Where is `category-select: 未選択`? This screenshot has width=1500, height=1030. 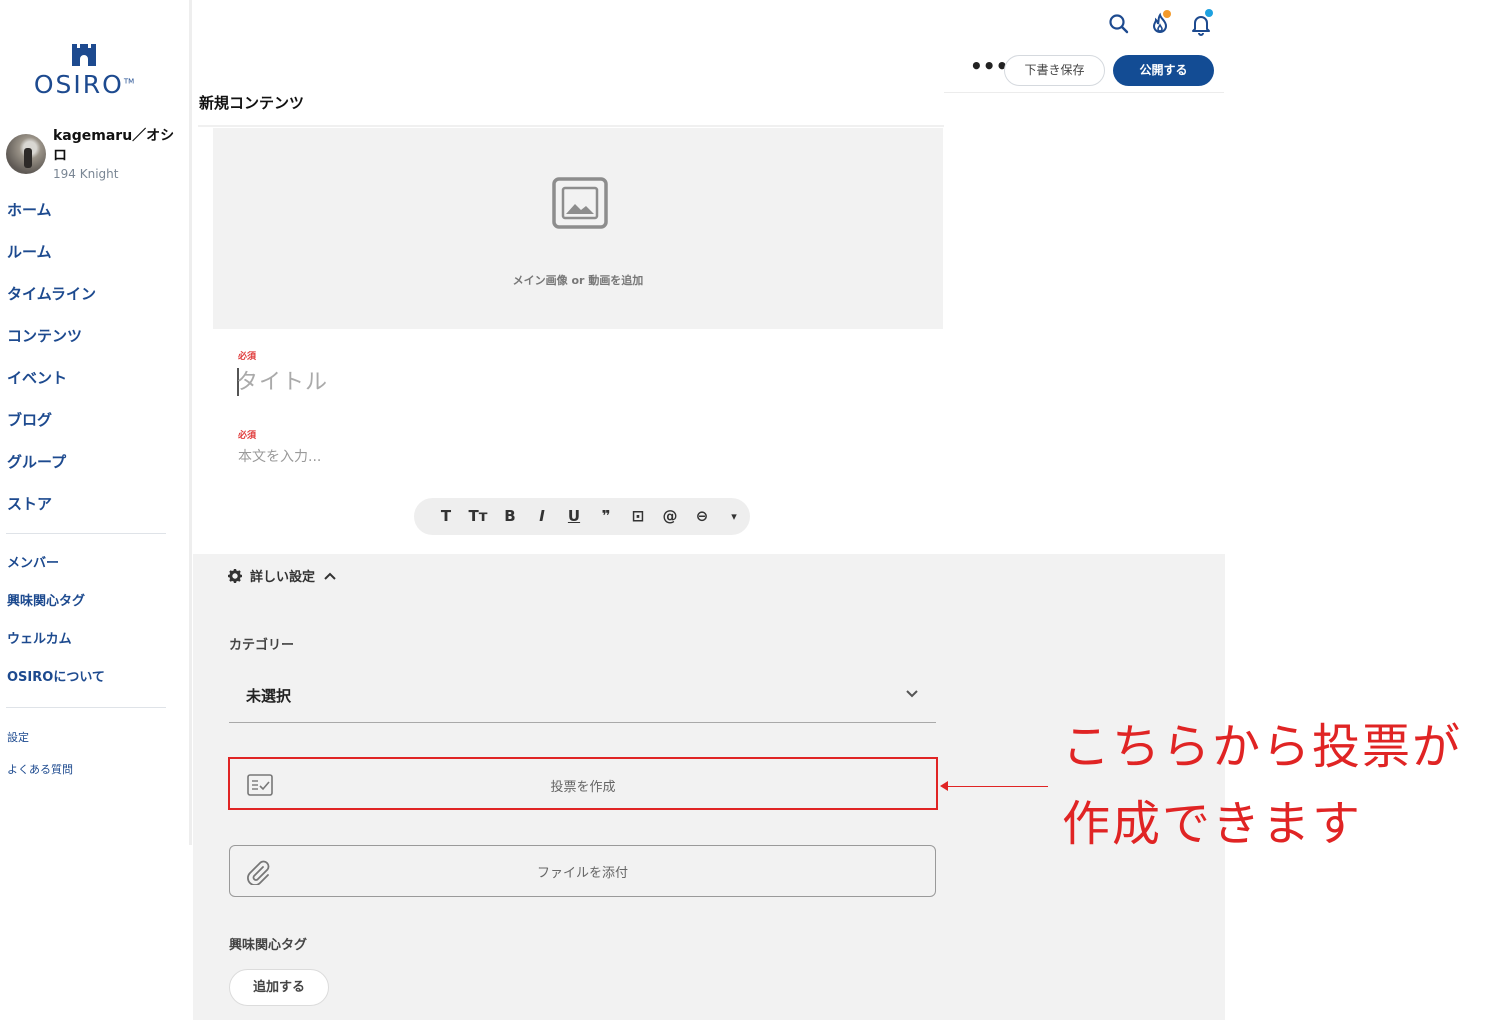 category-select: 未選択 is located at coordinates (582, 697).